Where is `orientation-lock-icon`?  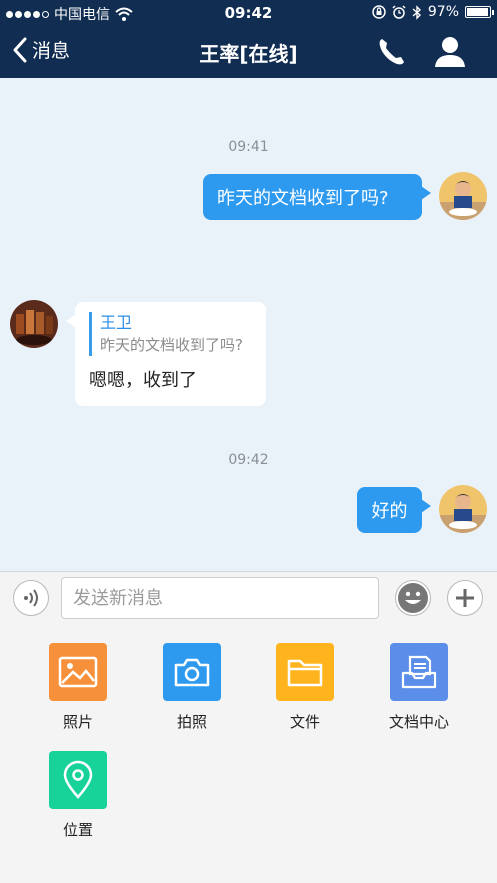
orientation-lock-icon is located at coordinates (379, 12).